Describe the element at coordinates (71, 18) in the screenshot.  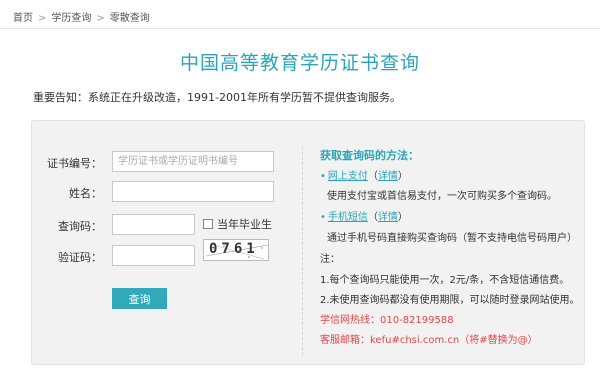
I see `breadcrumb-section: 学历查询` at that location.